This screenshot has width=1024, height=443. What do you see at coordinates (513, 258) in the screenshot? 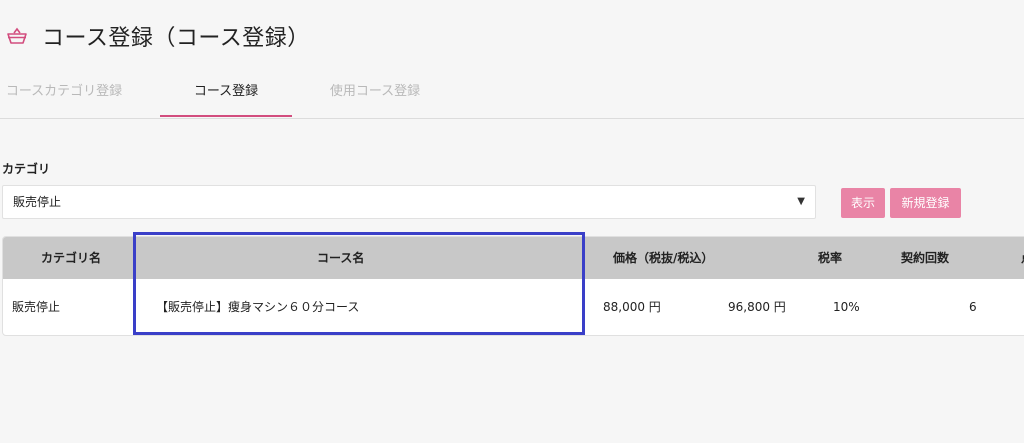
I see `table-header: カテゴリ名 コース名 価格（税抜/税込） 税率 契約回数 点` at bounding box center [513, 258].